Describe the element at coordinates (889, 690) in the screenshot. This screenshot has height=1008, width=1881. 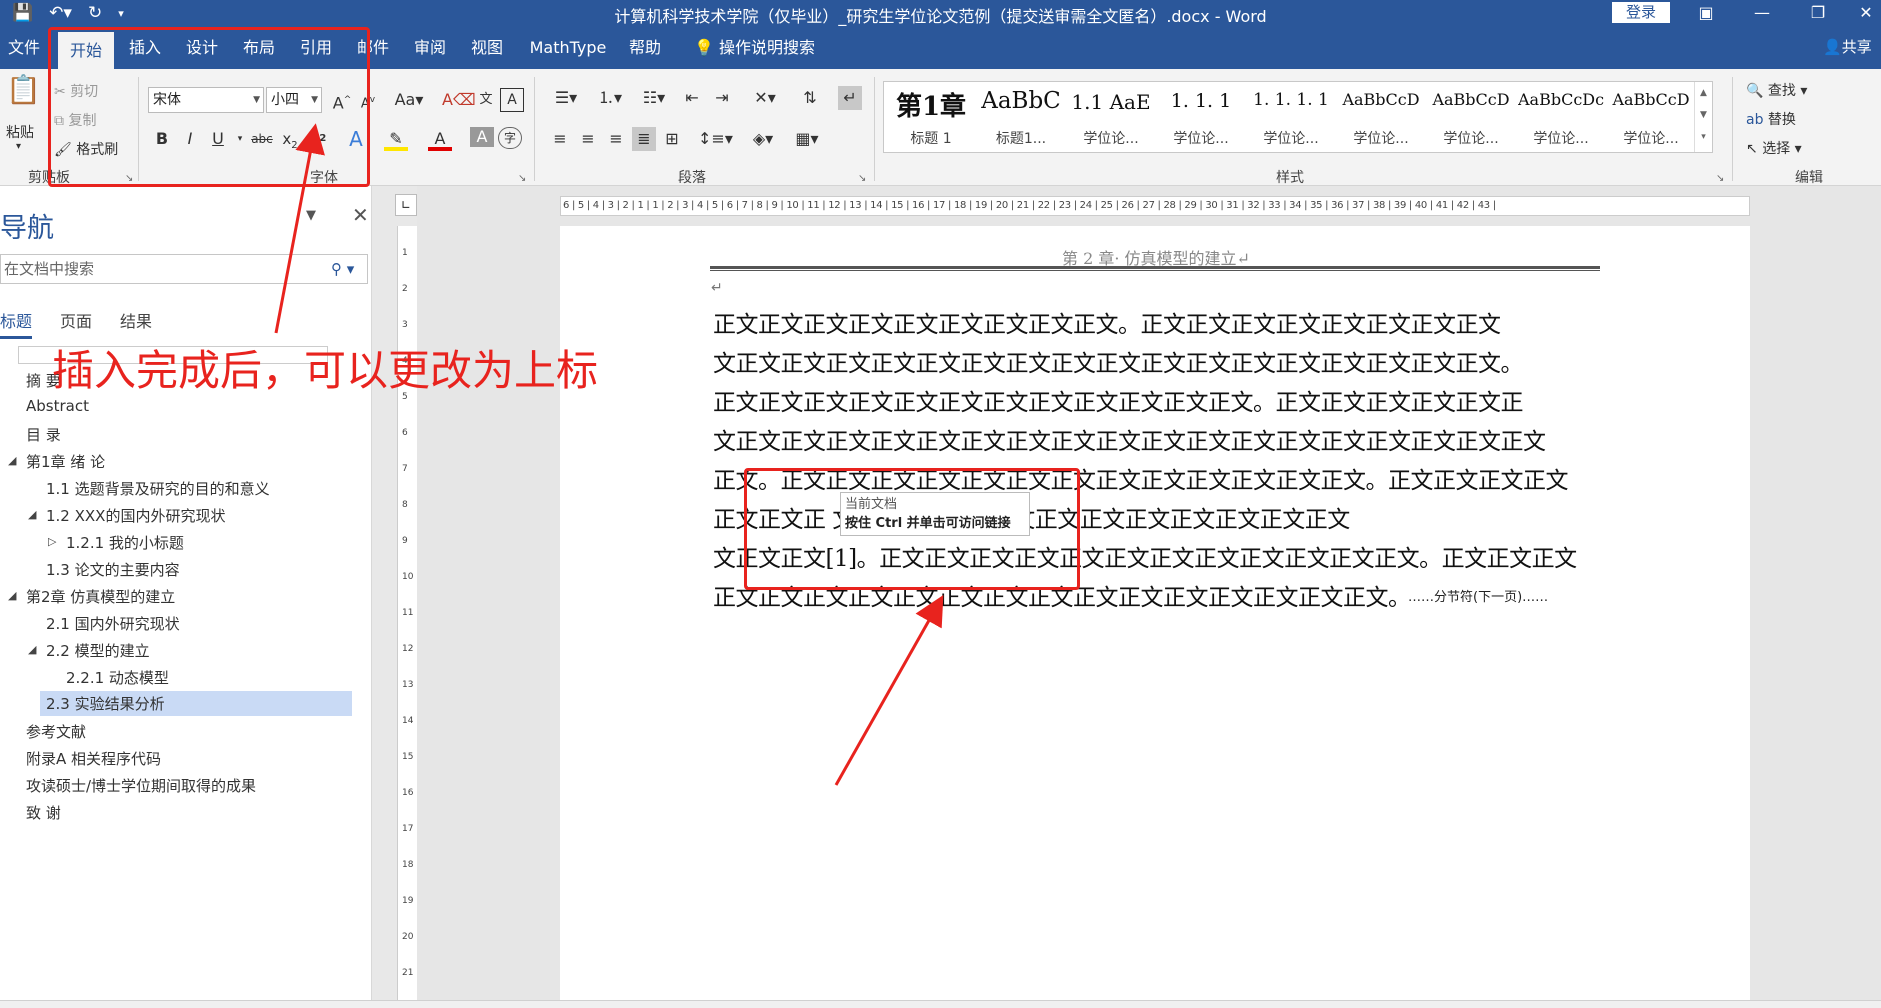
I see `arrow-to-citation` at that location.